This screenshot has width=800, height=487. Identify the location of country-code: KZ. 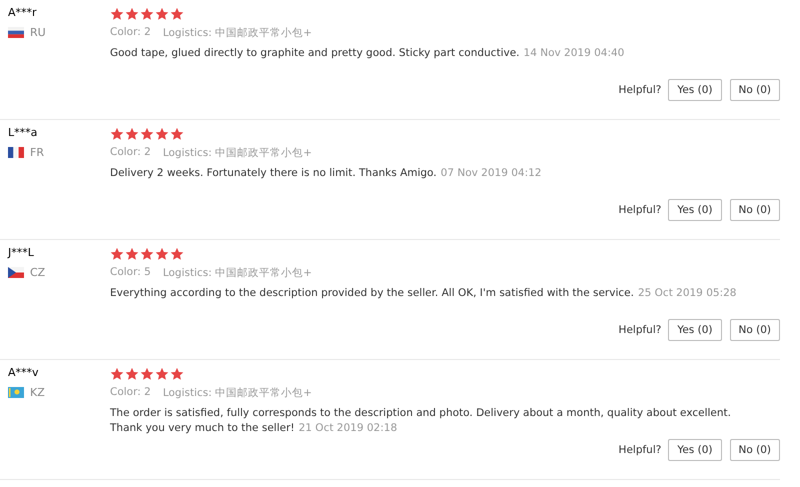
(37, 392).